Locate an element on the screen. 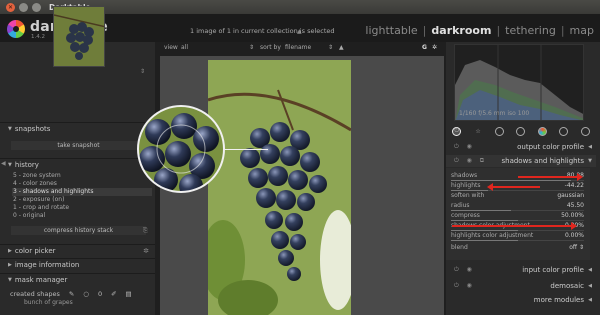 The height and width of the screenshot is (315, 600). mask-manager-header: ▼ mask manager is located at coordinates (77, 279).